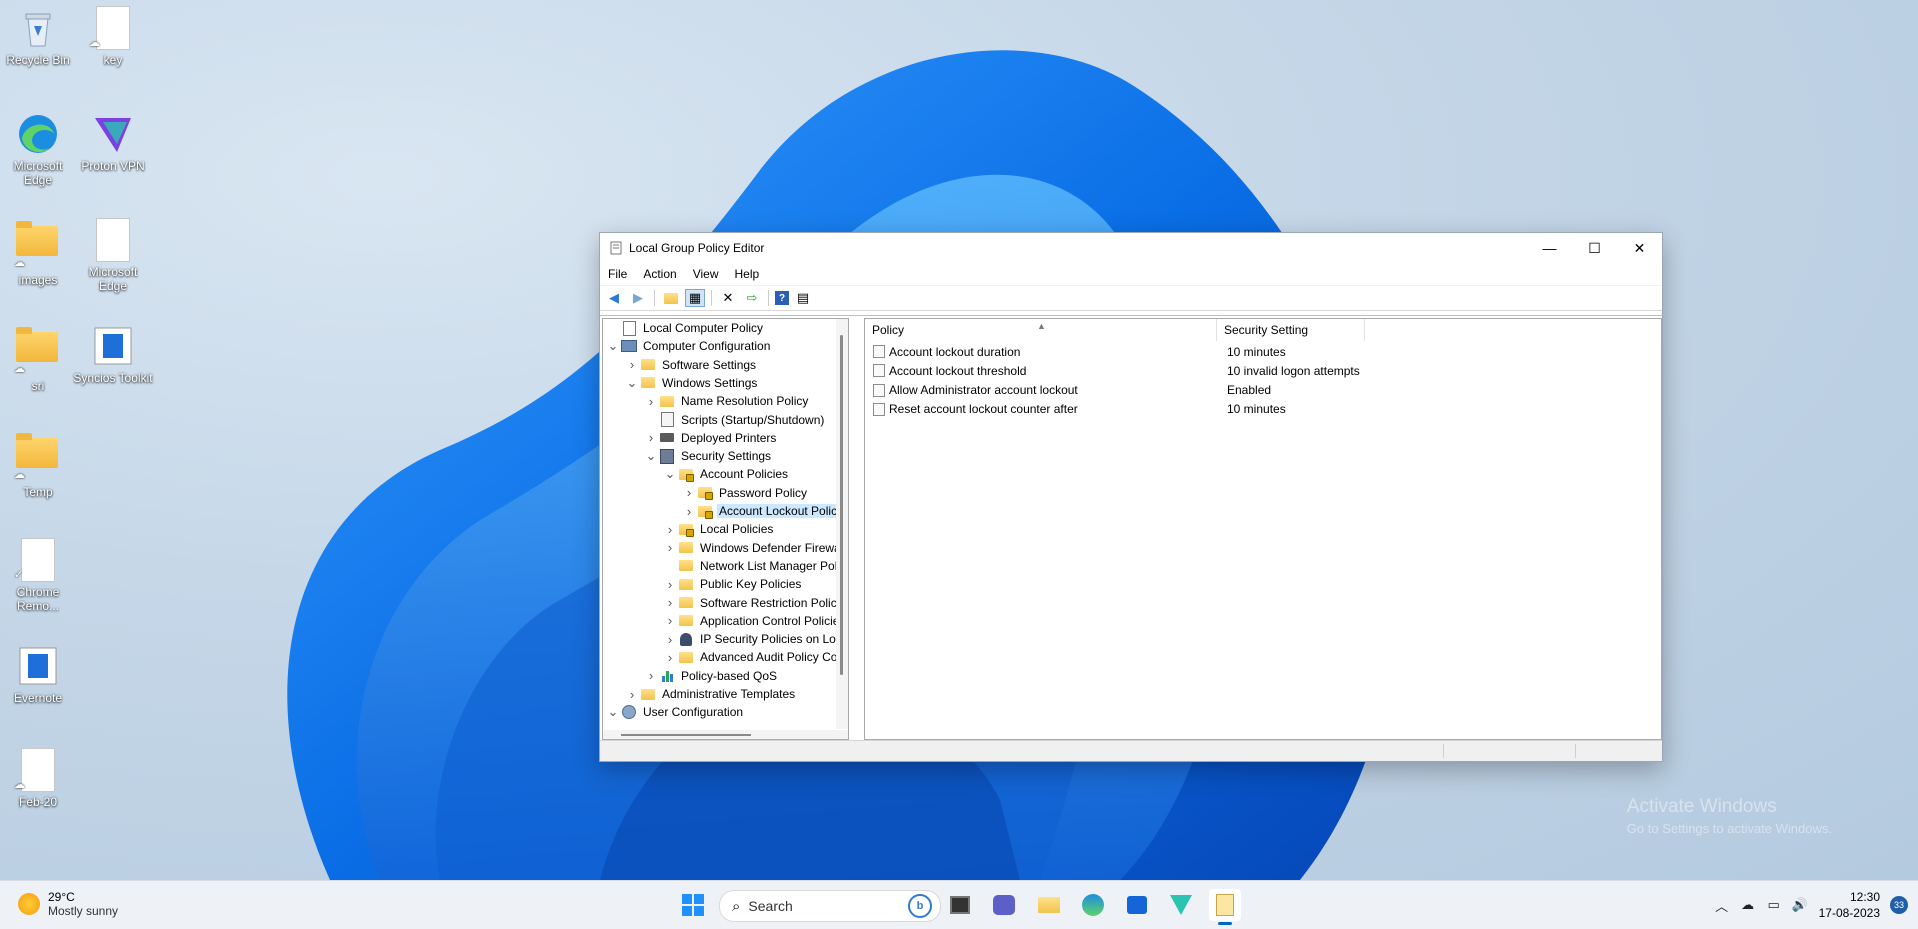 The width and height of the screenshot is (1918, 929). I want to click on desktop-icon-images: ☁ images, so click(39, 252).